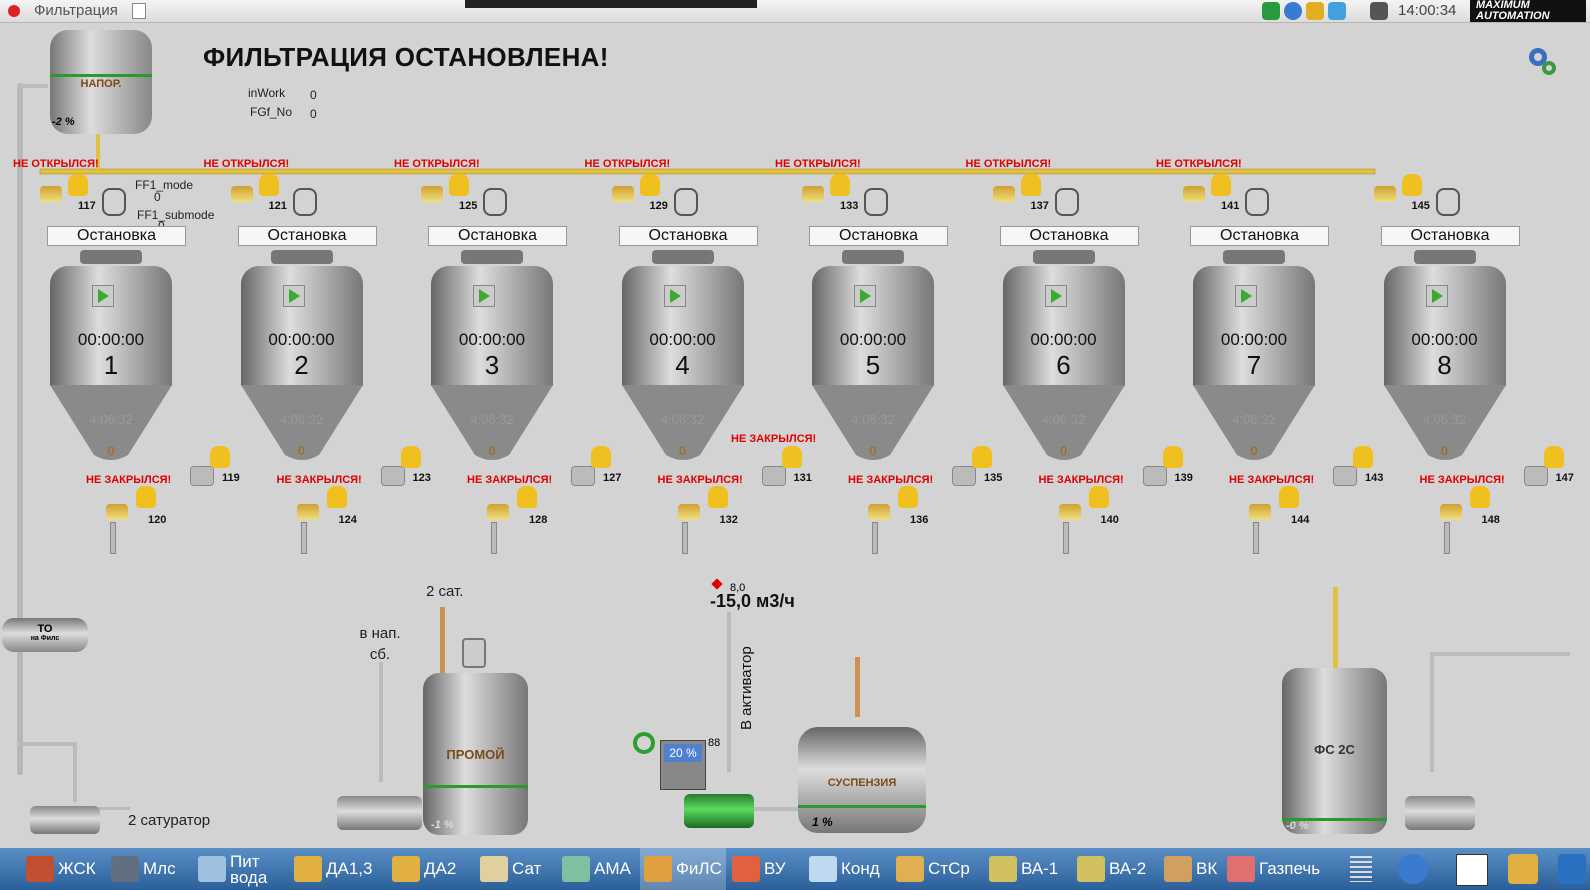 The height and width of the screenshot is (890, 1590). Describe the element at coordinates (516, 869) in the screenshot. I see `taskbar-item-5: Сат` at that location.